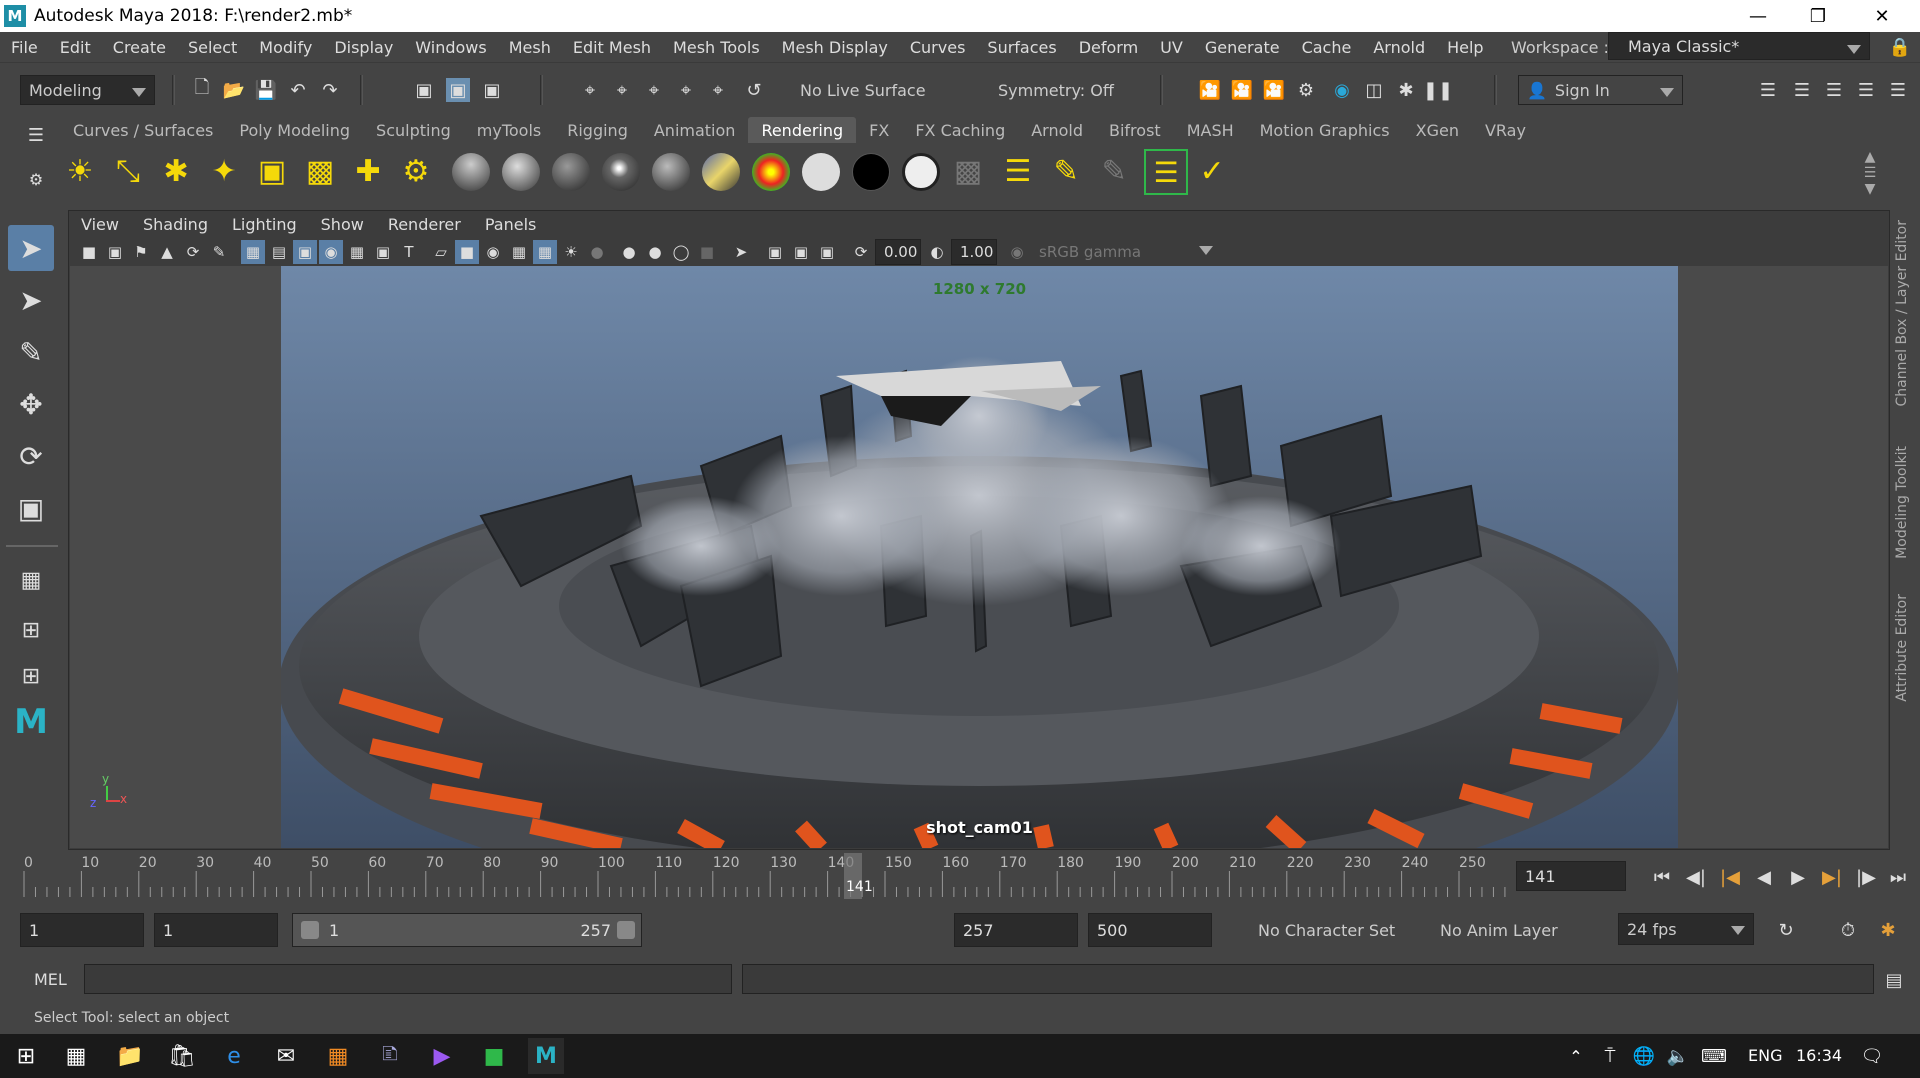  What do you see at coordinates (1898, 90) in the screenshot?
I see `layer-editor-icon: ☰` at bounding box center [1898, 90].